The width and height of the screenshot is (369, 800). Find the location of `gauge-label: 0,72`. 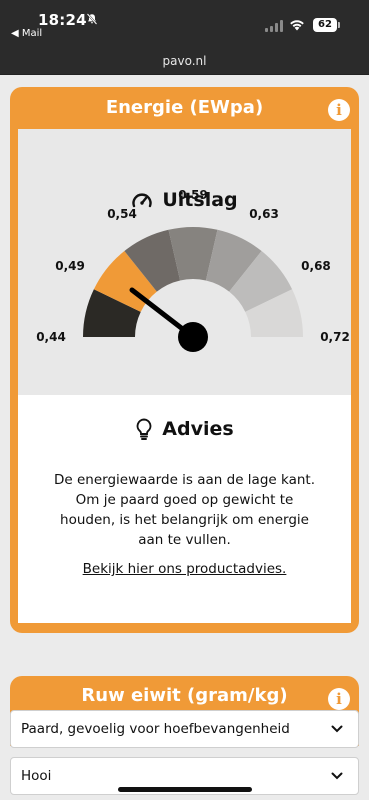

gauge-label: 0,72 is located at coordinates (335, 337).